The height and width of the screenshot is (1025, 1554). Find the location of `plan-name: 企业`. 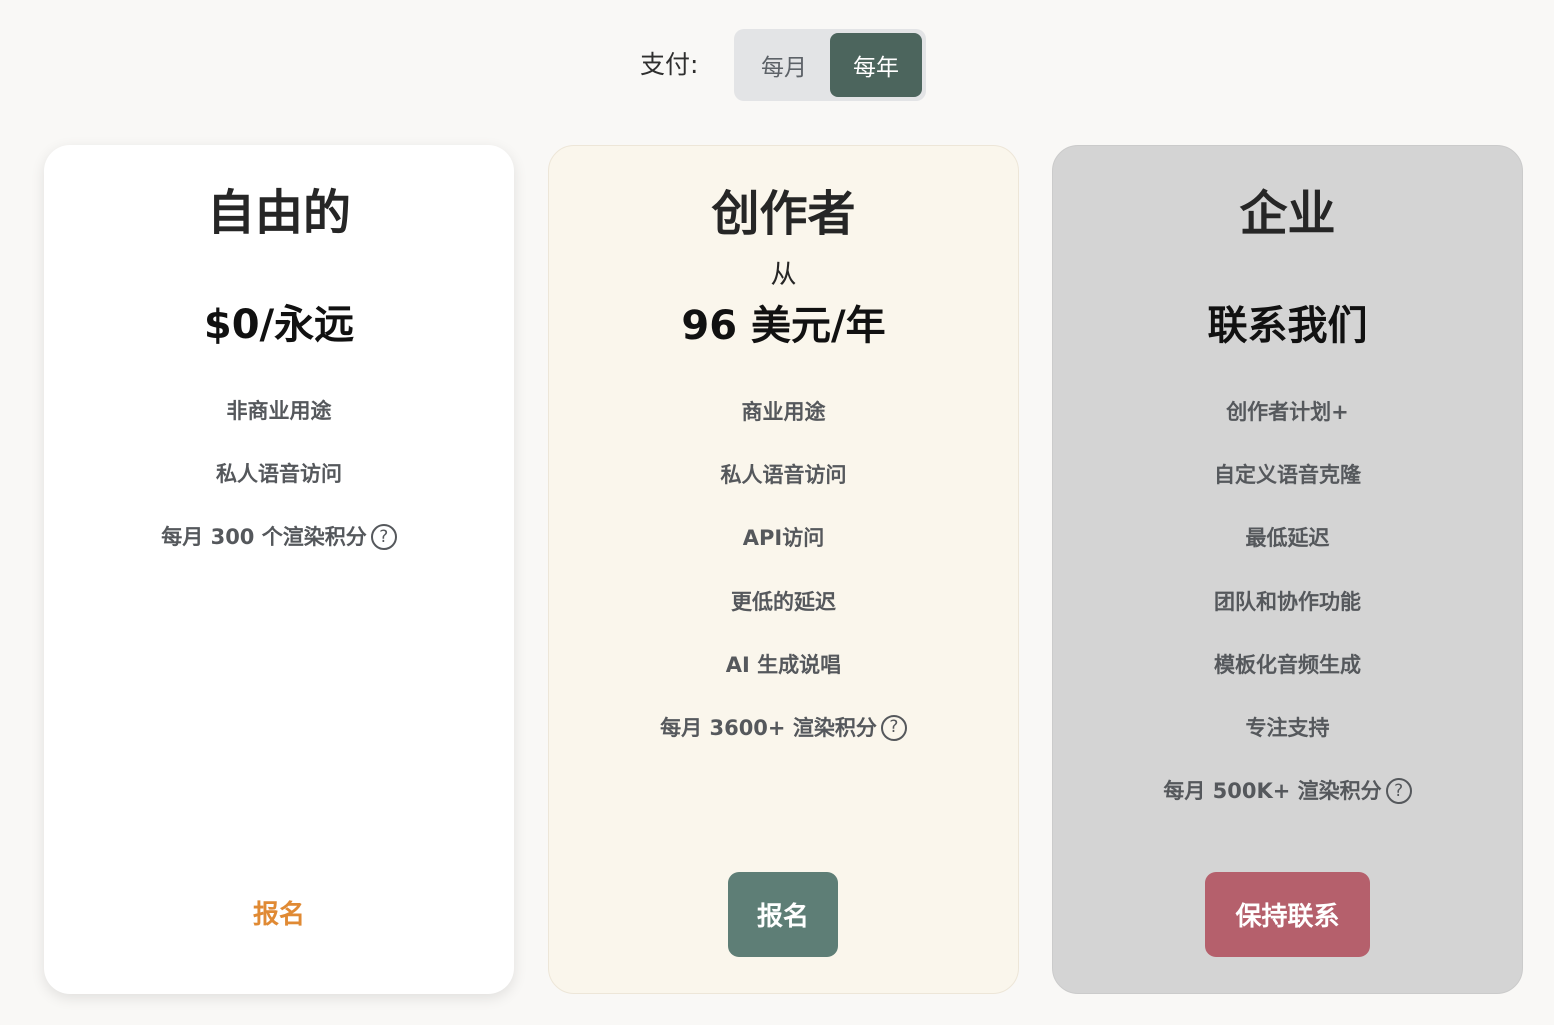

plan-name: 企业 is located at coordinates (1287, 214).